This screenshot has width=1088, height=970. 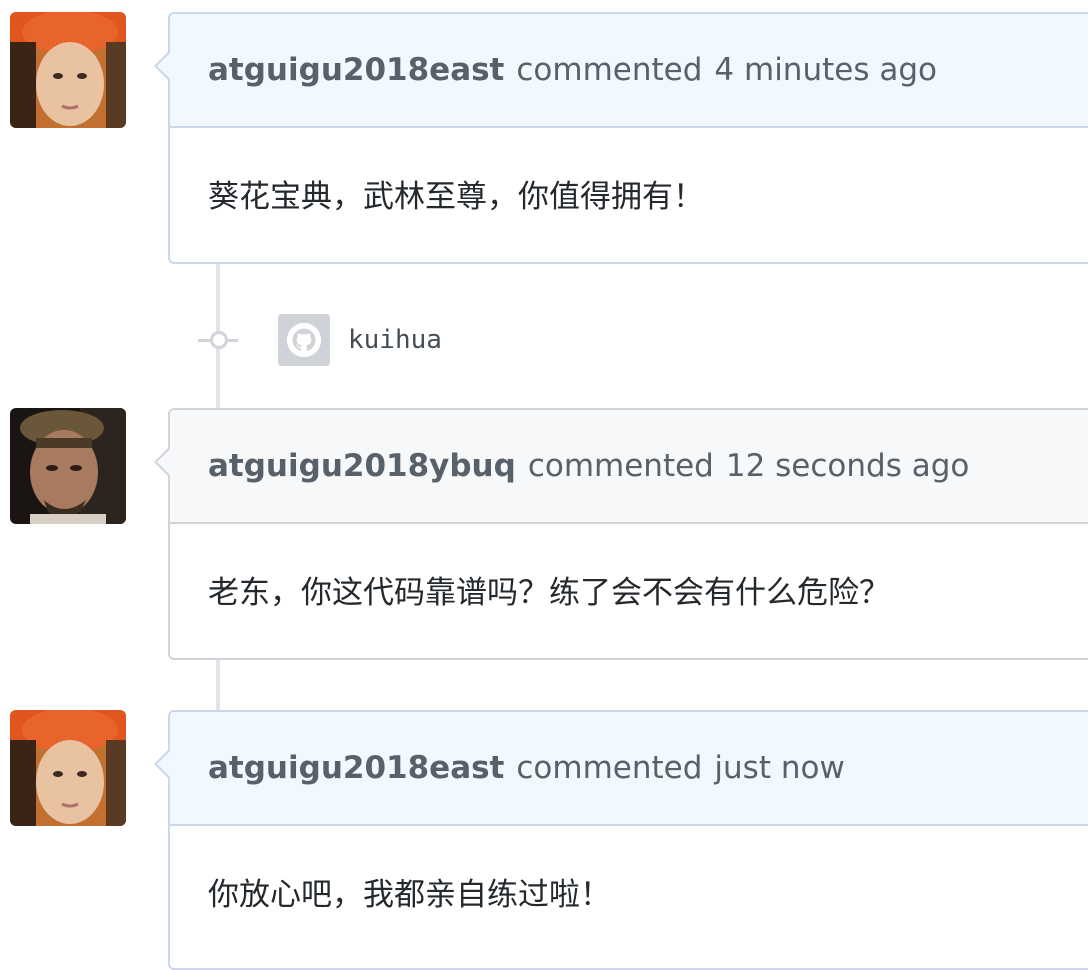 What do you see at coordinates (218, 684) in the screenshot?
I see `timeline-line` at bounding box center [218, 684].